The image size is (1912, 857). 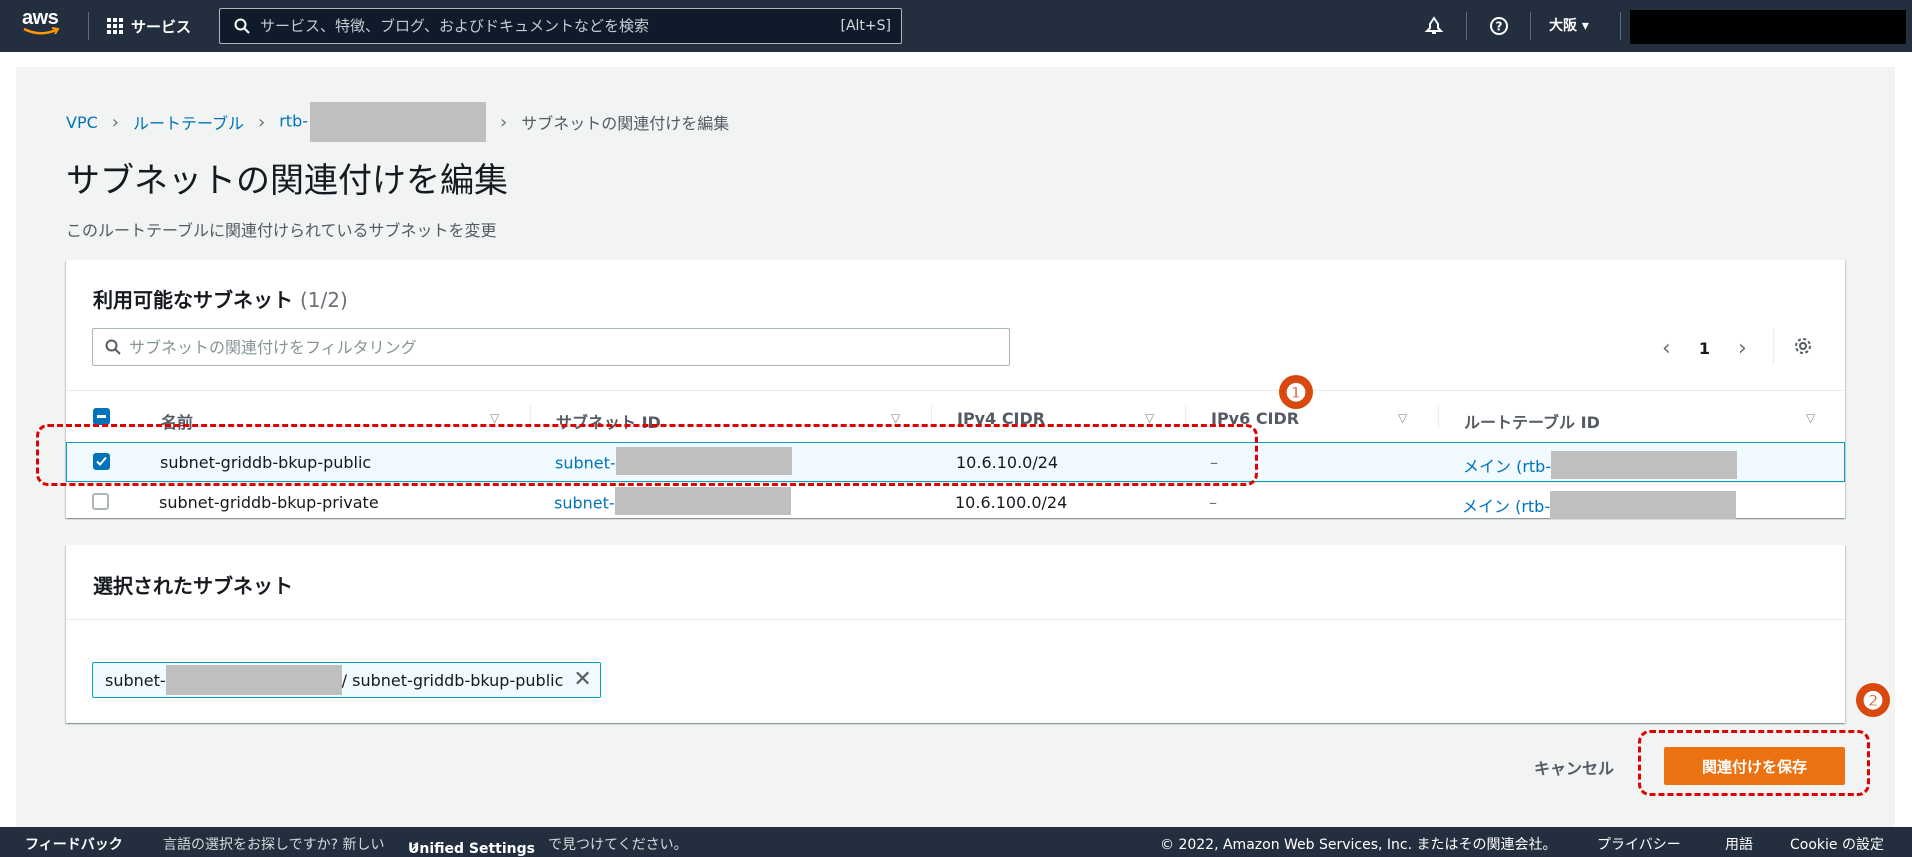 What do you see at coordinates (193, 586) in the screenshot?
I see `selected-subnets-title: 選択されたサブネット` at bounding box center [193, 586].